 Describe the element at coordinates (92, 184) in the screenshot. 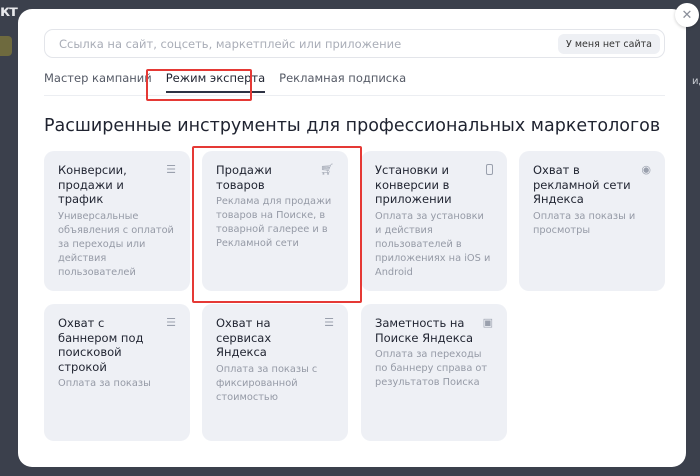

I see `card-title: Конверсии, продажи и трафик` at that location.